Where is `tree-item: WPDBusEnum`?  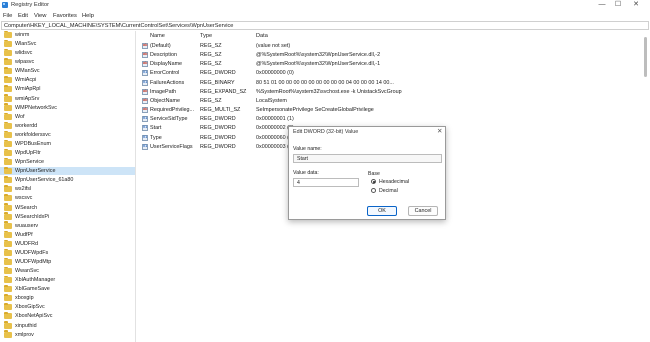 tree-item: WPDBusEnum is located at coordinates (67, 143).